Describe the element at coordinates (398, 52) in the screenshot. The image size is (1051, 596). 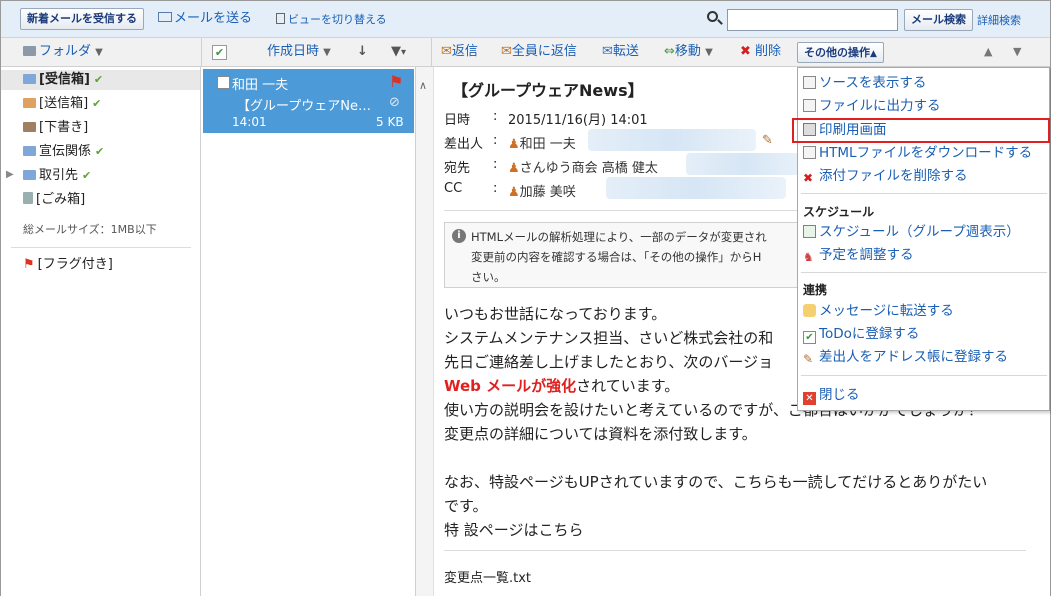
I see `filter-icon: ▼▾` at that location.